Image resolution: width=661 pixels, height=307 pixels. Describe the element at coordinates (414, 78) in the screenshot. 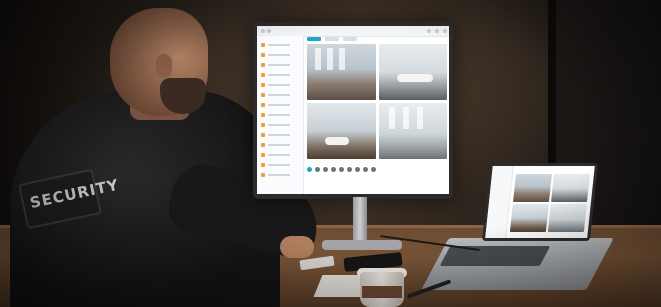

I see `conference-table-shape` at that location.